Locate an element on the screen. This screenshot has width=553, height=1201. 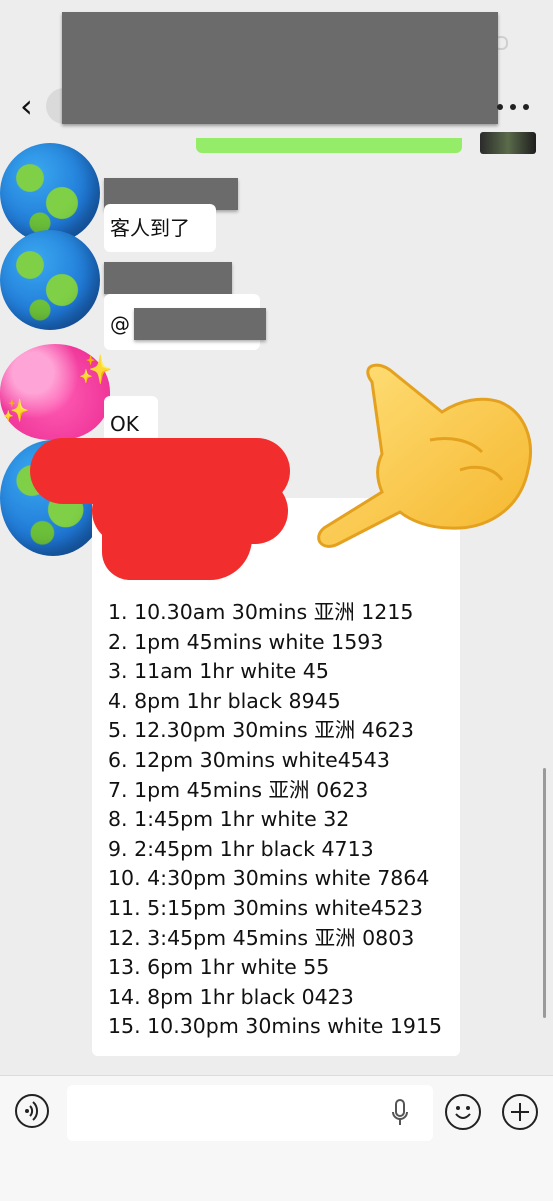
smiley-face-icon is located at coordinates (463, 1112).